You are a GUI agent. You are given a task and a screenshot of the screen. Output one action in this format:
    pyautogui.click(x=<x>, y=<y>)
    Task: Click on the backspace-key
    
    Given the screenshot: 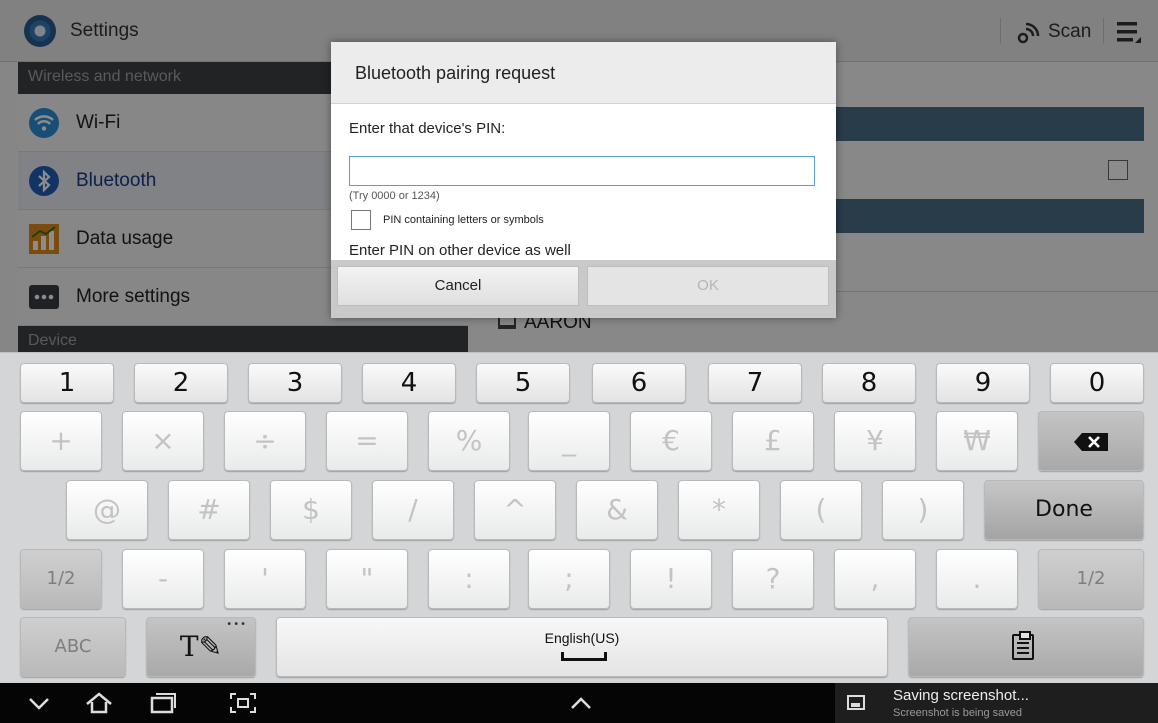 What is the action you would take?
    pyautogui.click(x=1091, y=441)
    